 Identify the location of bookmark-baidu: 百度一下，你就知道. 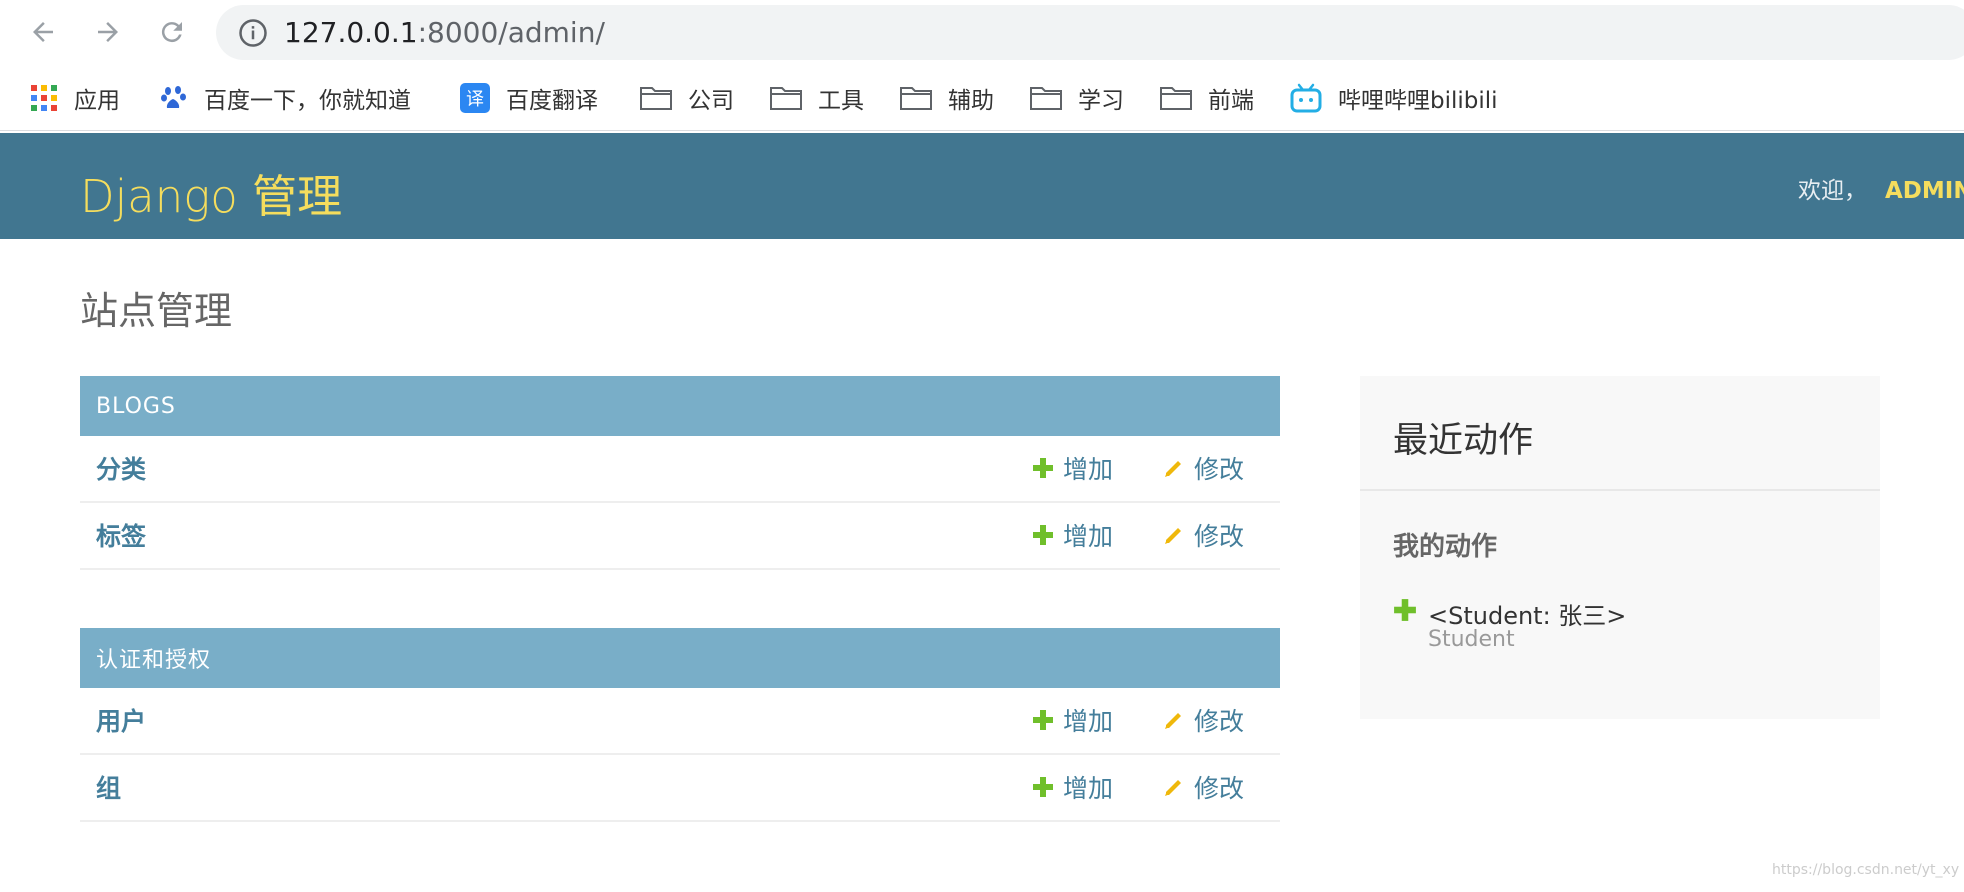
(285, 98).